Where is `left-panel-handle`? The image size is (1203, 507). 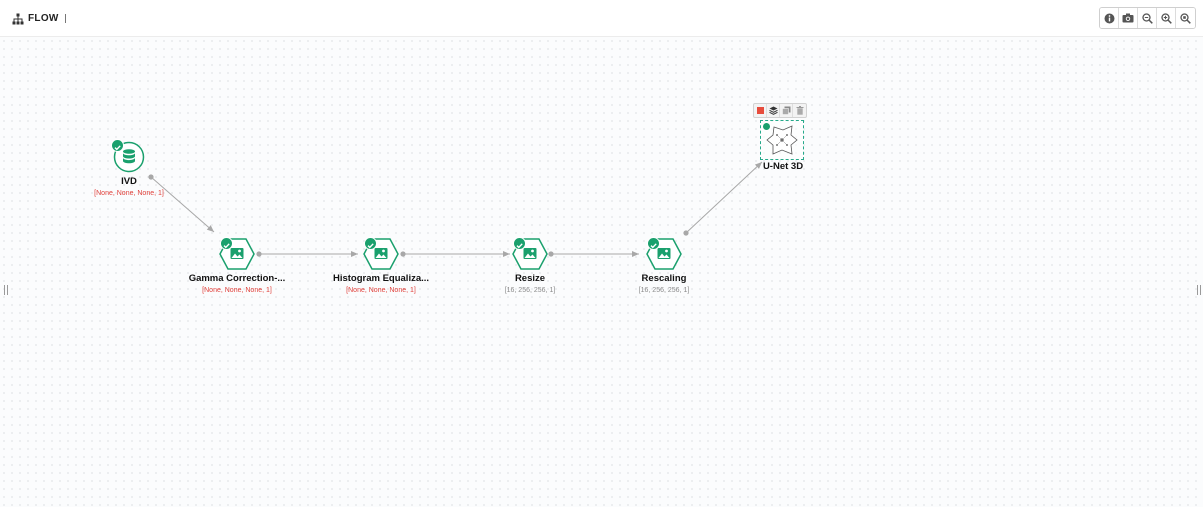
left-panel-handle is located at coordinates (6, 290).